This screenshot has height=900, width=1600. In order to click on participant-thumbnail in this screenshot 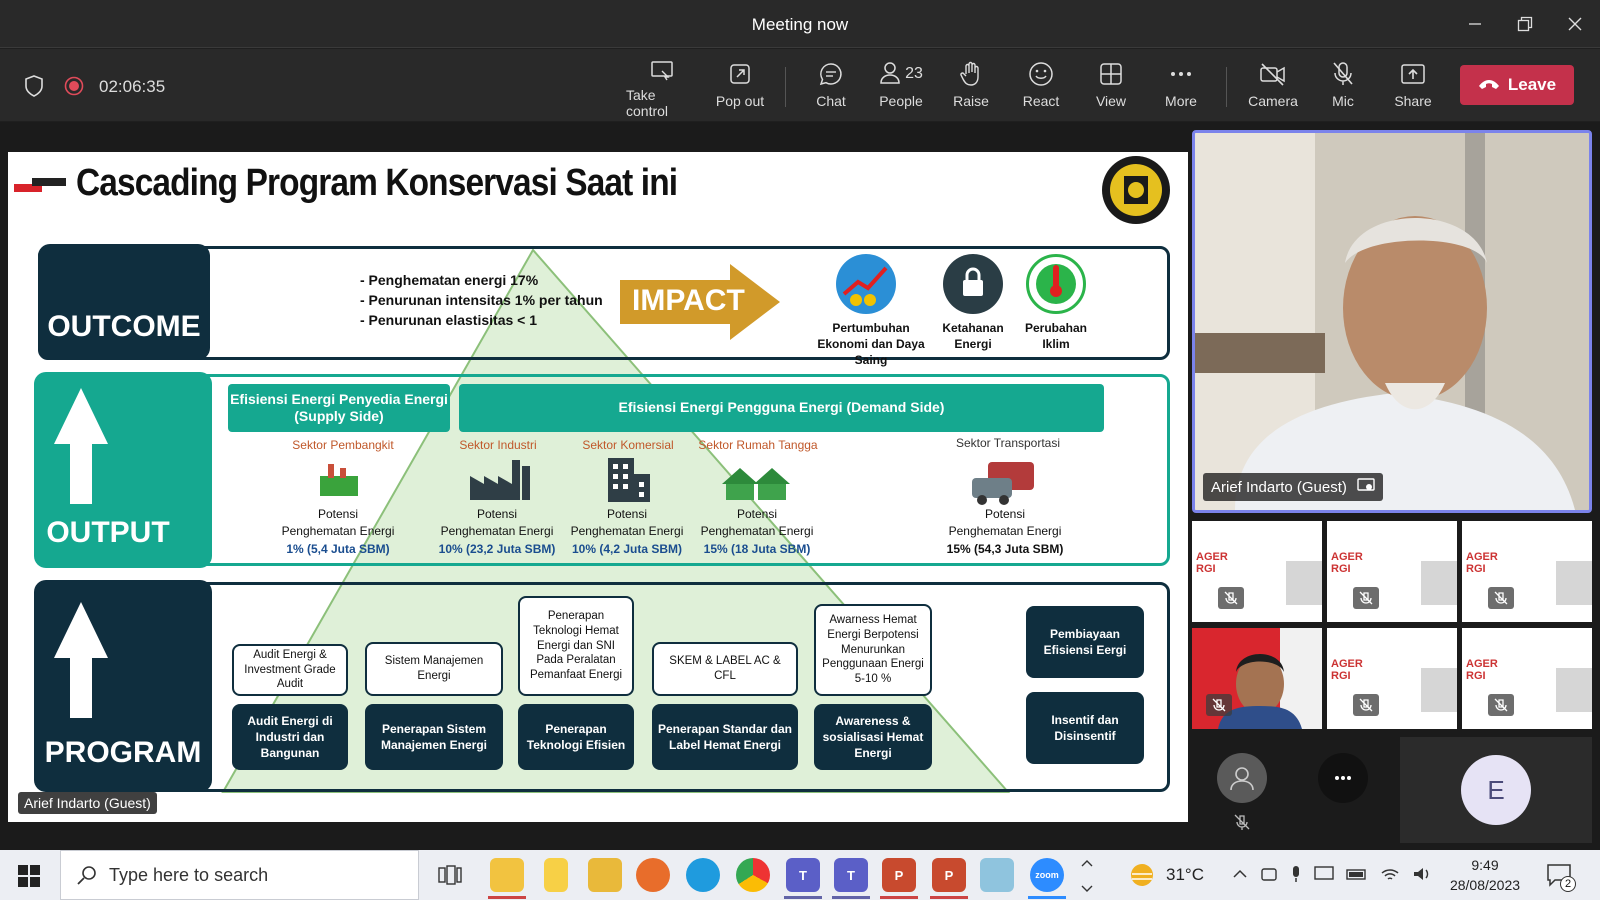, I will do `click(1257, 678)`.